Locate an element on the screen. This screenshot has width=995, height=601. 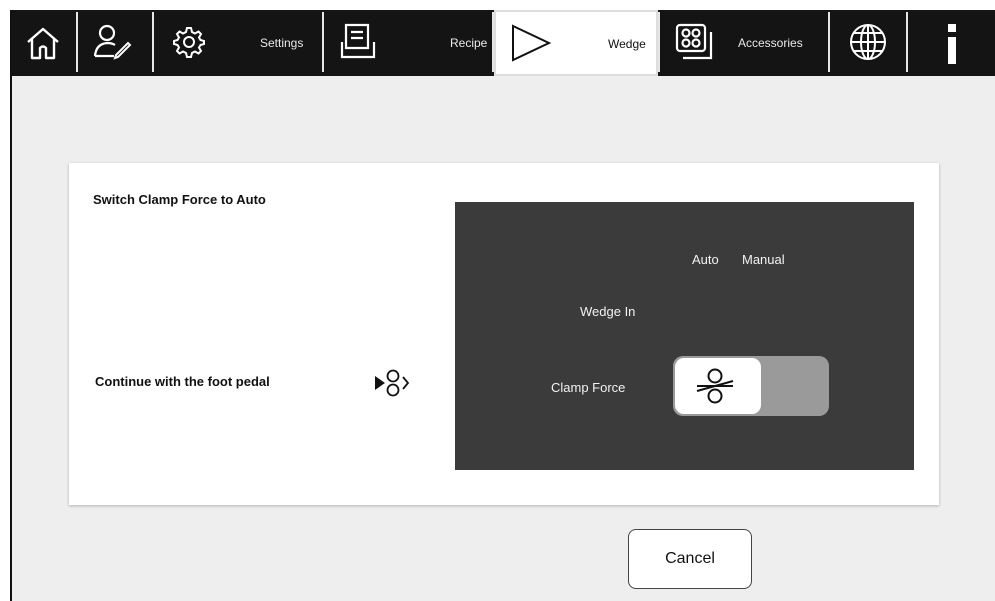
manual-column-label: Manual is located at coordinates (763, 259).